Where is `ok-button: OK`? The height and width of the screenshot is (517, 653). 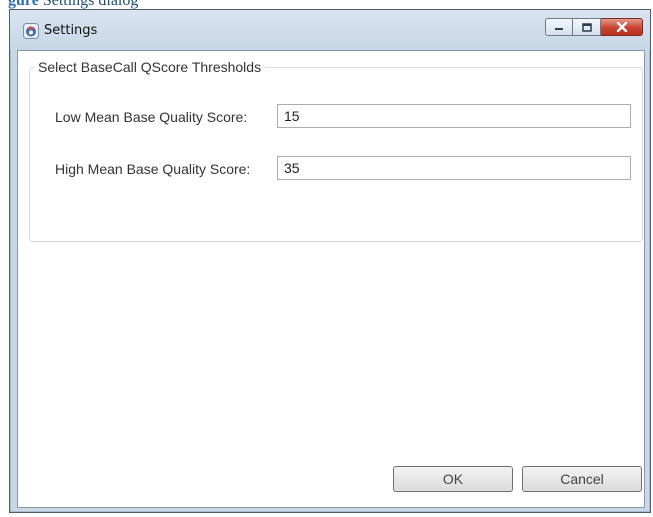
ok-button: OK is located at coordinates (453, 479).